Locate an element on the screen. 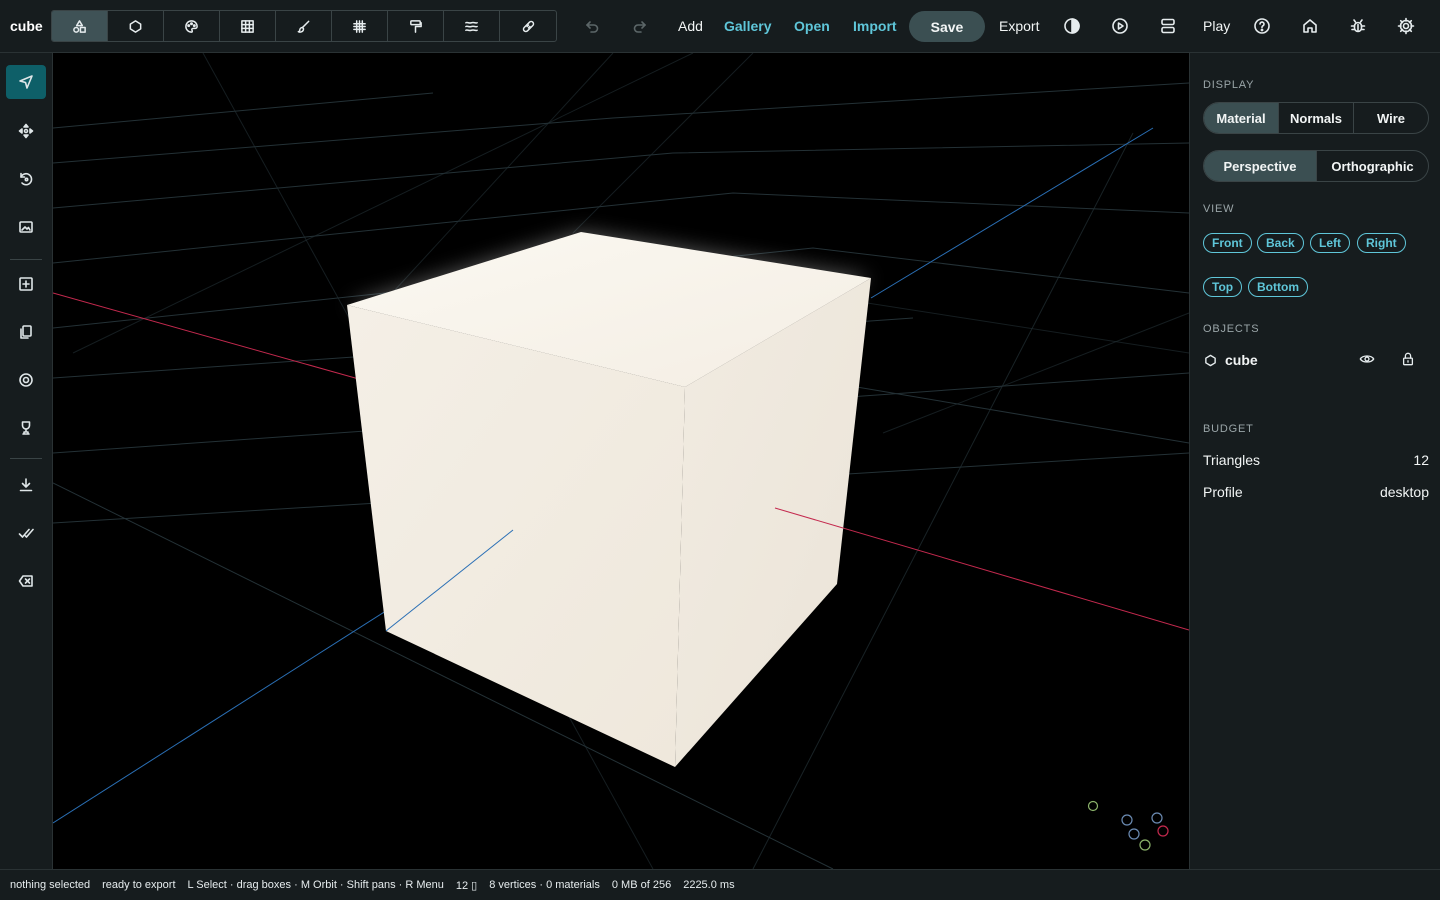  bandage-tool-button is located at coordinates (528, 26).